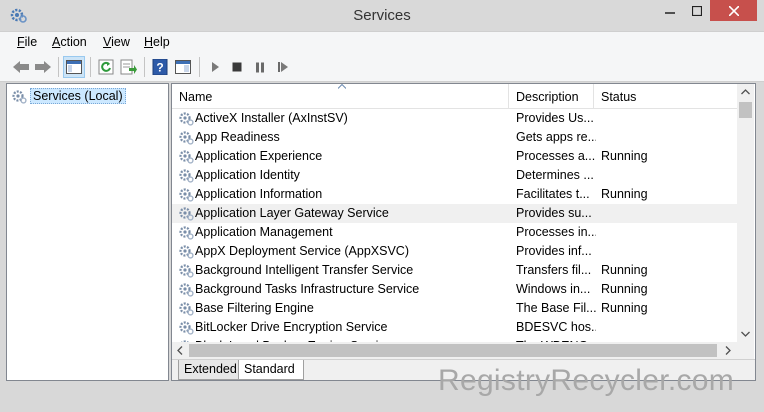 This screenshot has width=764, height=412. I want to click on tree-node-services-local: Services (Local), so click(68, 96).